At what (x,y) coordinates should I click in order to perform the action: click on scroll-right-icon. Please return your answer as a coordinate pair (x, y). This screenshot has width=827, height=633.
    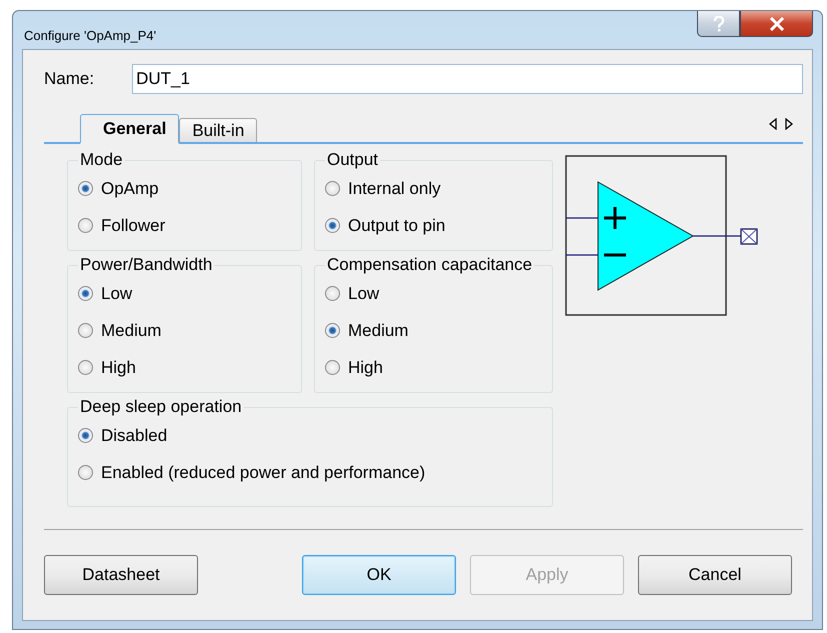
    Looking at the image, I should click on (789, 124).